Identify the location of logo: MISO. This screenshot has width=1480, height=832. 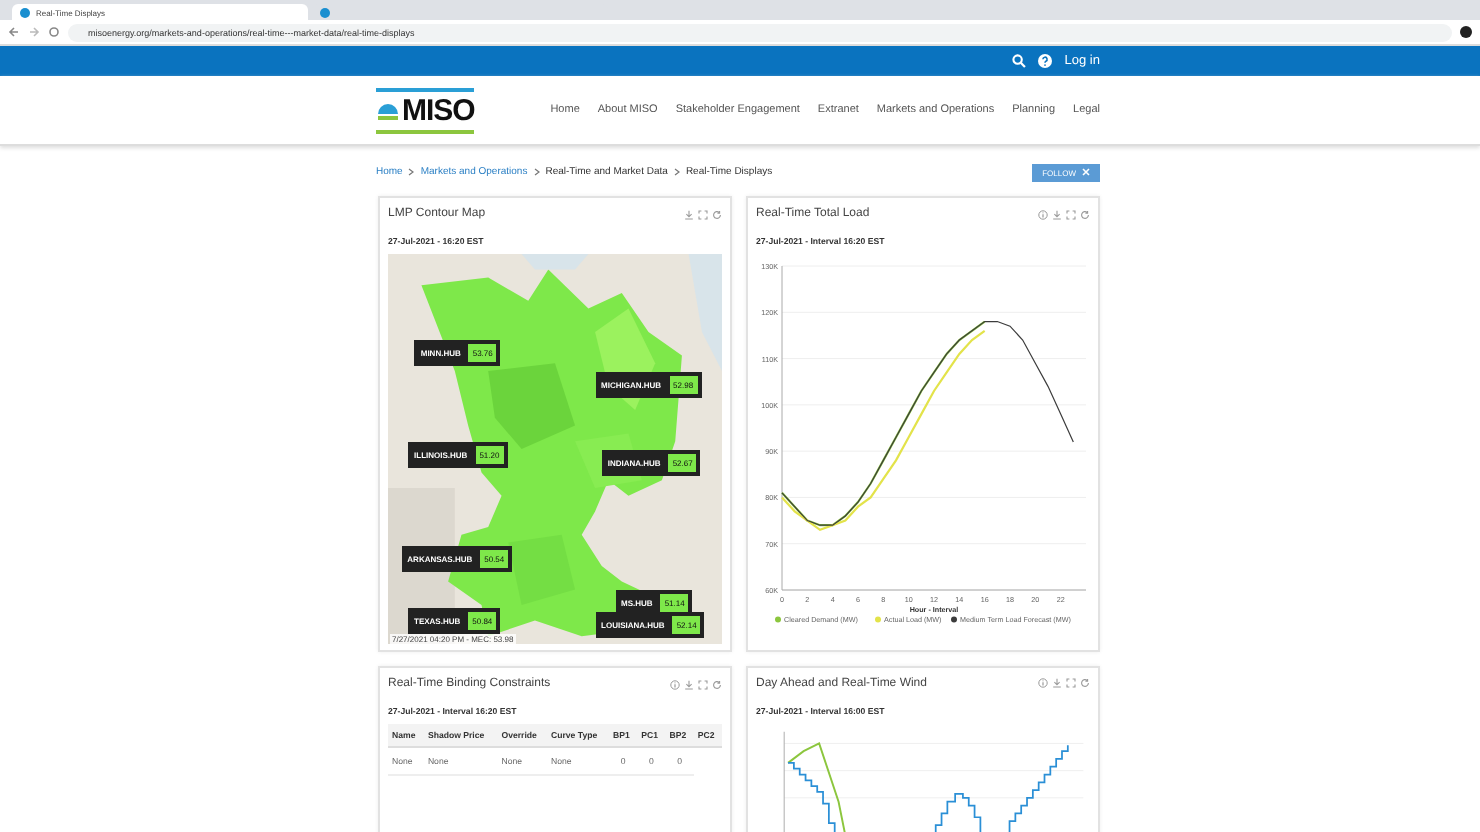
(425, 110).